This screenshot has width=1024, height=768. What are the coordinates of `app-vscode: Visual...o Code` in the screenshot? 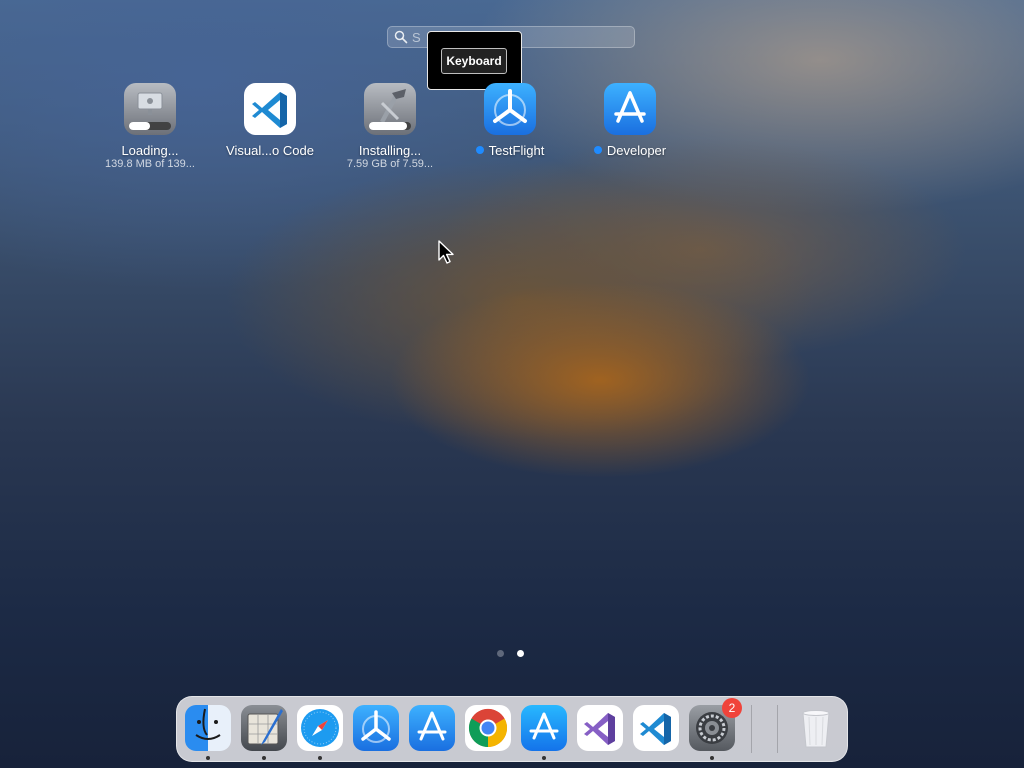 It's located at (270, 120).